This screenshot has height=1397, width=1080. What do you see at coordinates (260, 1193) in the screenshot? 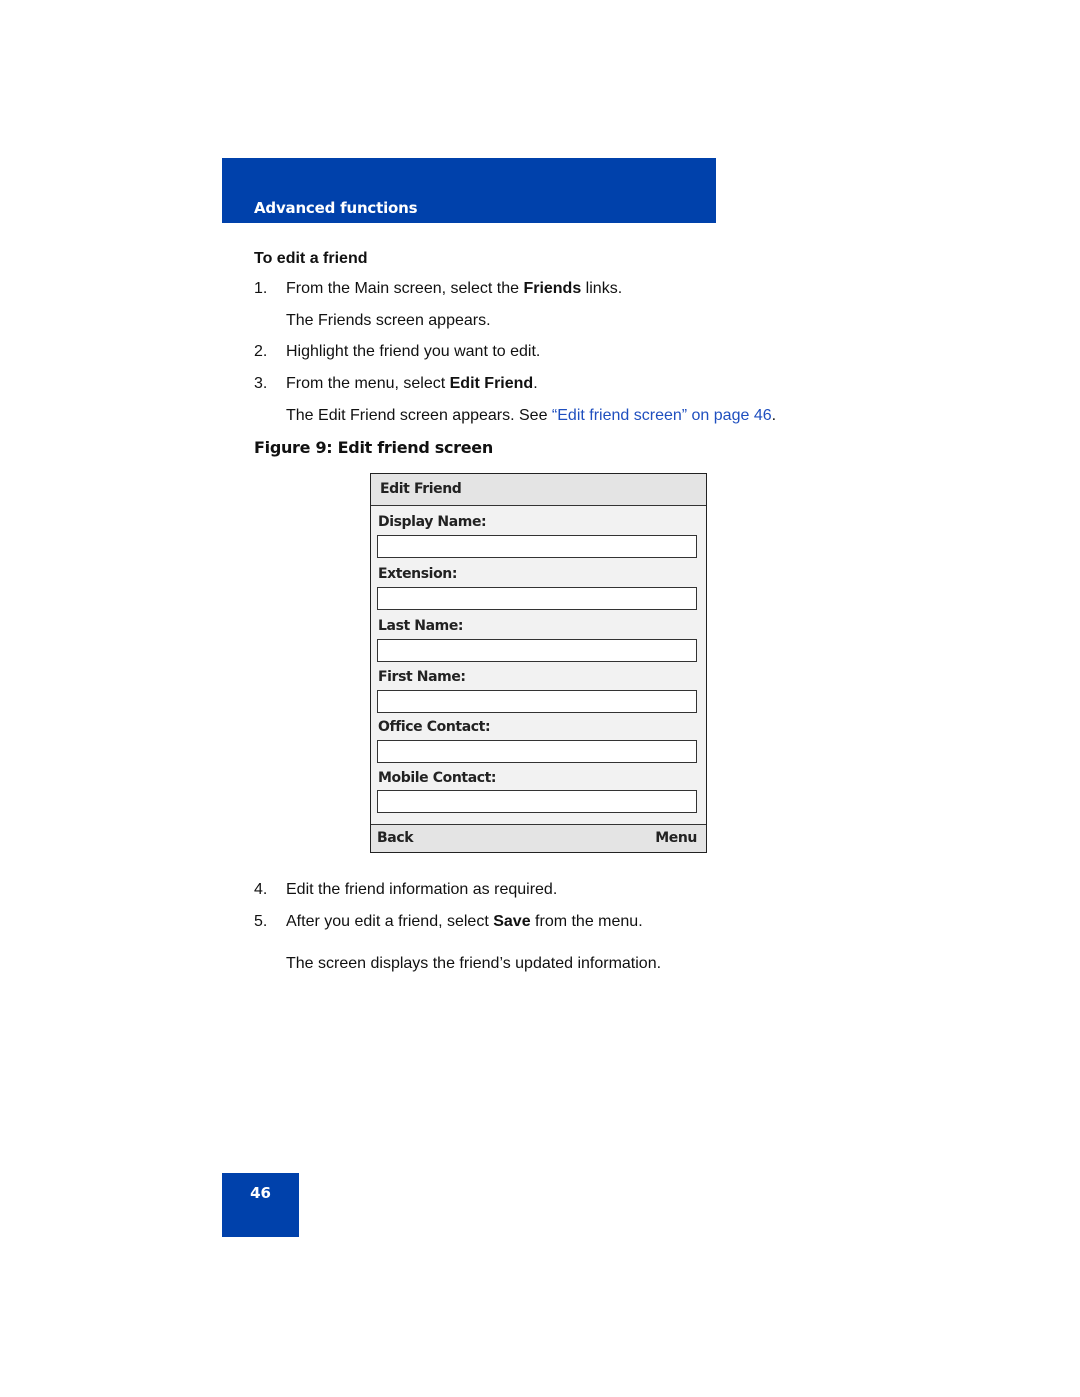
I see `page-number: 46` at bounding box center [260, 1193].